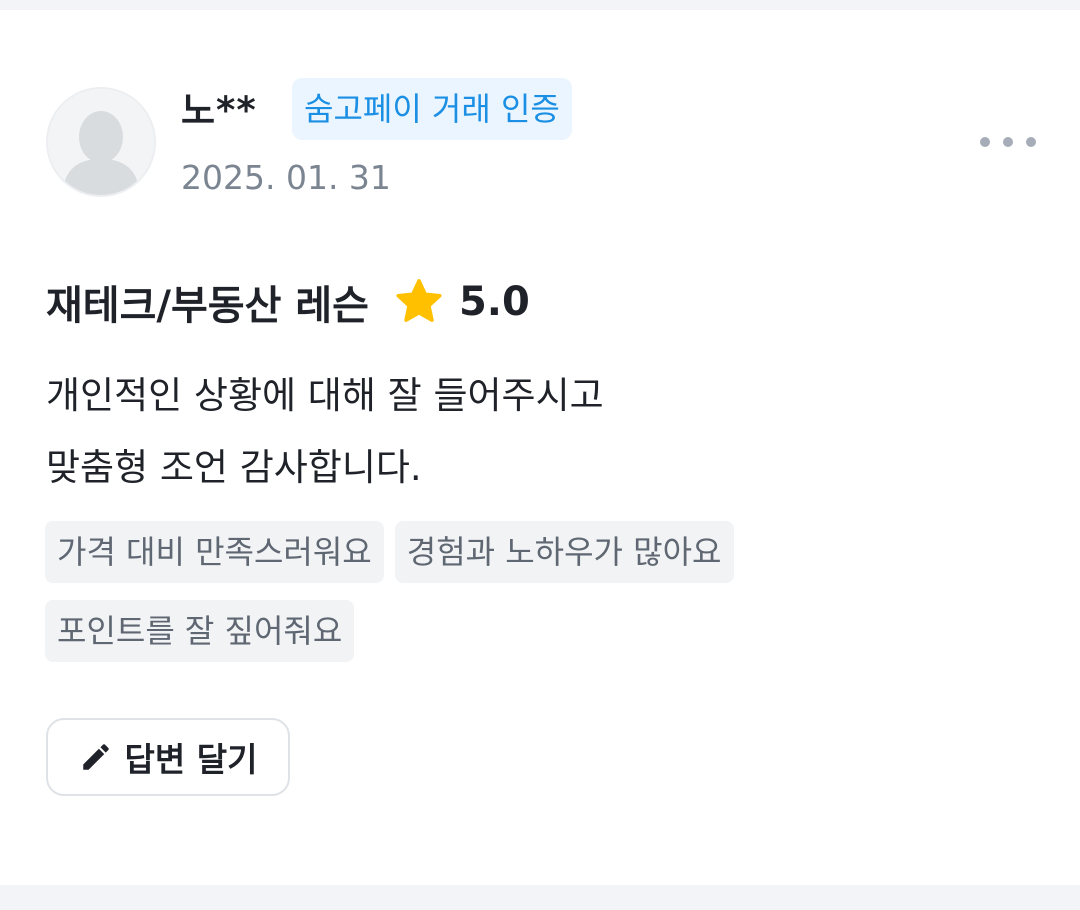 This screenshot has width=1080, height=910. I want to click on pencil-icon, so click(95, 757).